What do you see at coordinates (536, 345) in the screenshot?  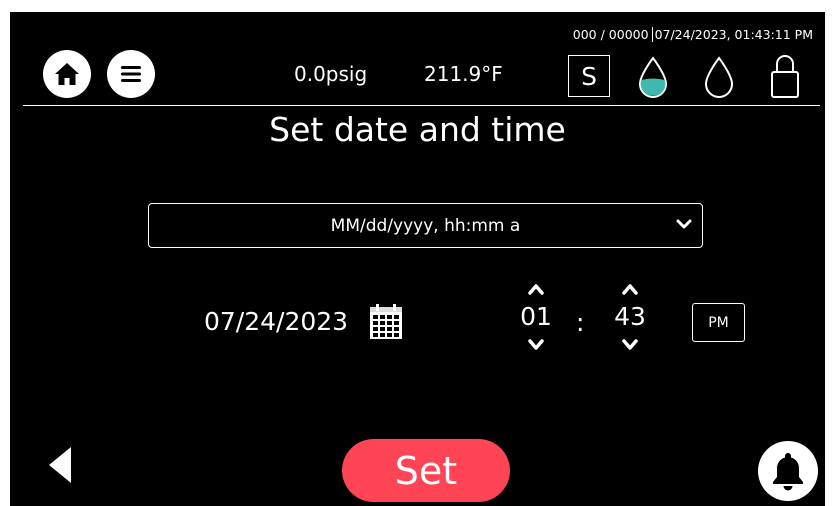 I see `hour-decrement-chevron-down-icon` at bounding box center [536, 345].